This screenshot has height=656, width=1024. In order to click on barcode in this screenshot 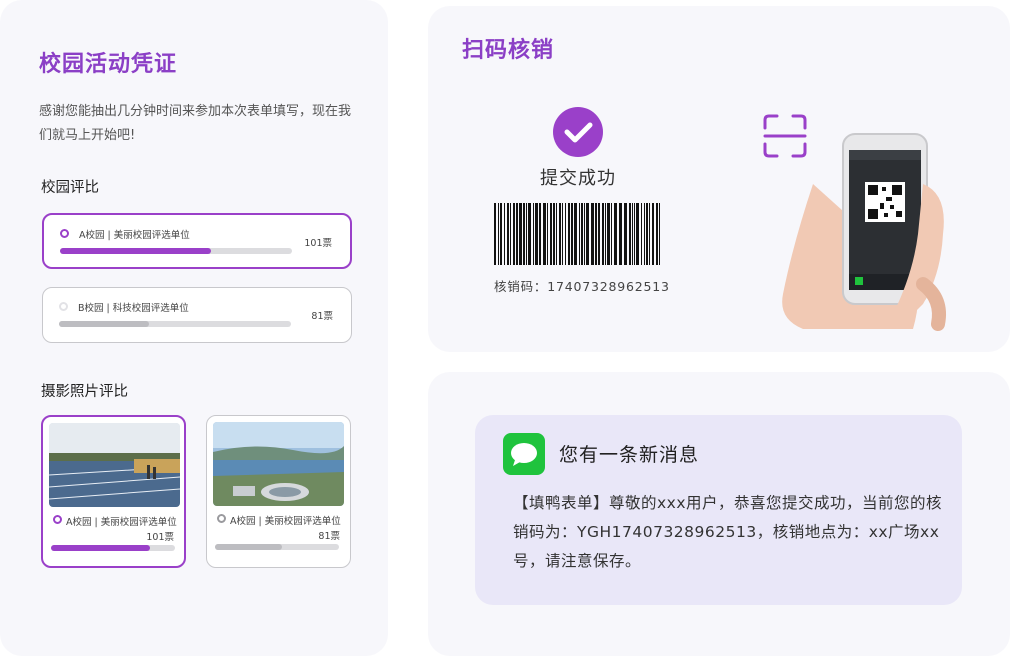, I will do `click(577, 234)`.